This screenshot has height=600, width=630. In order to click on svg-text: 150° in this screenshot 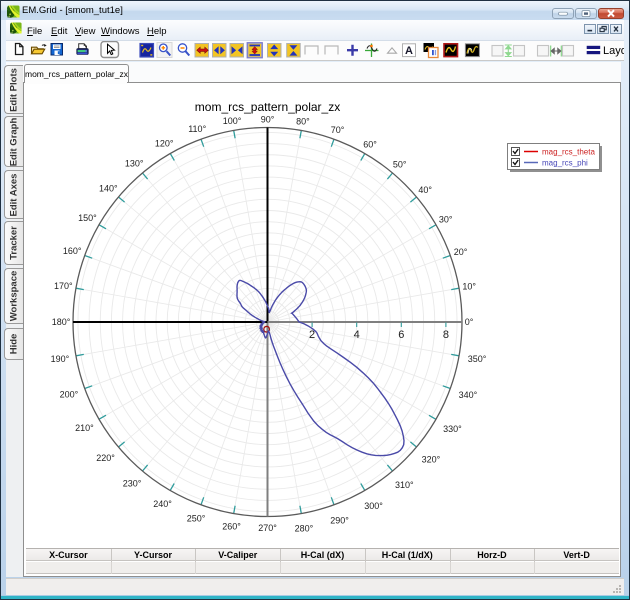, I will do `click(87, 218)`.